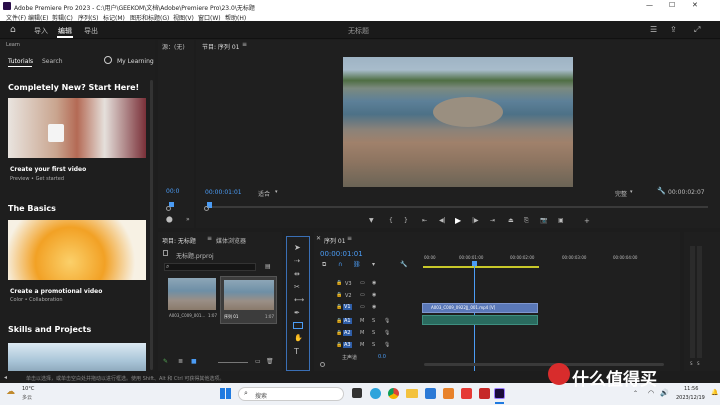 The image size is (720, 405). Describe the element at coordinates (661, 191) in the screenshot. I see `wrench-settings-icon: 🔧` at that location.